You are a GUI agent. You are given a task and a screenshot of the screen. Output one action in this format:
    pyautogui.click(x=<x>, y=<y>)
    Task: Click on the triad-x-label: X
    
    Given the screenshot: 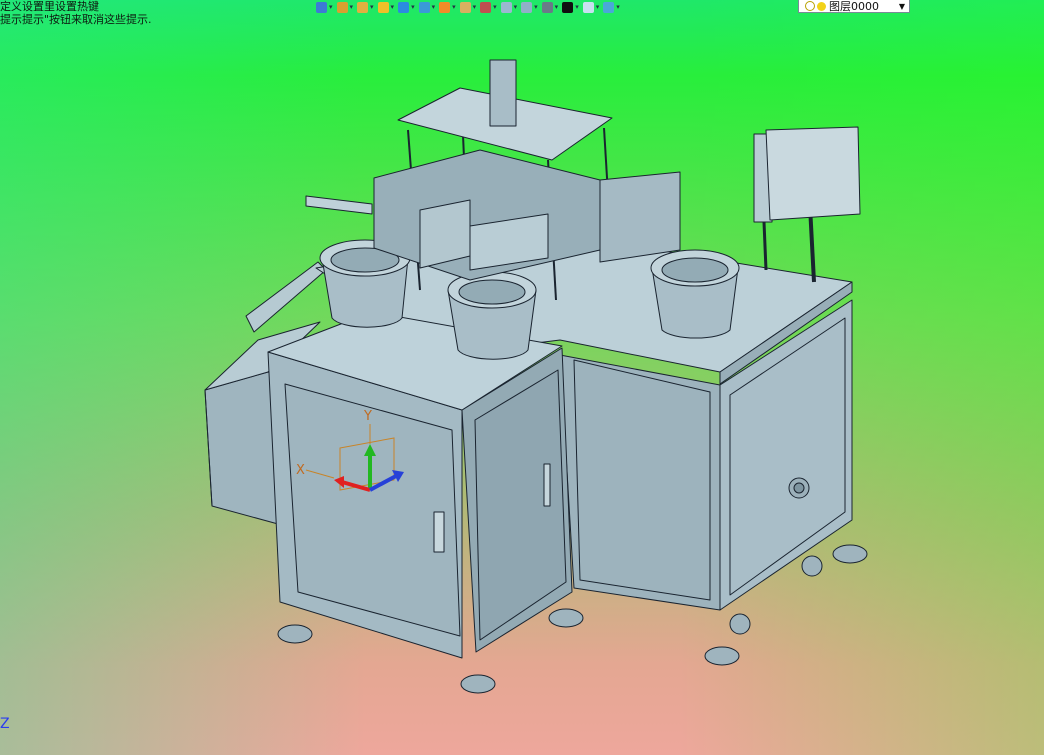 What is the action you would take?
    pyautogui.click(x=300, y=470)
    